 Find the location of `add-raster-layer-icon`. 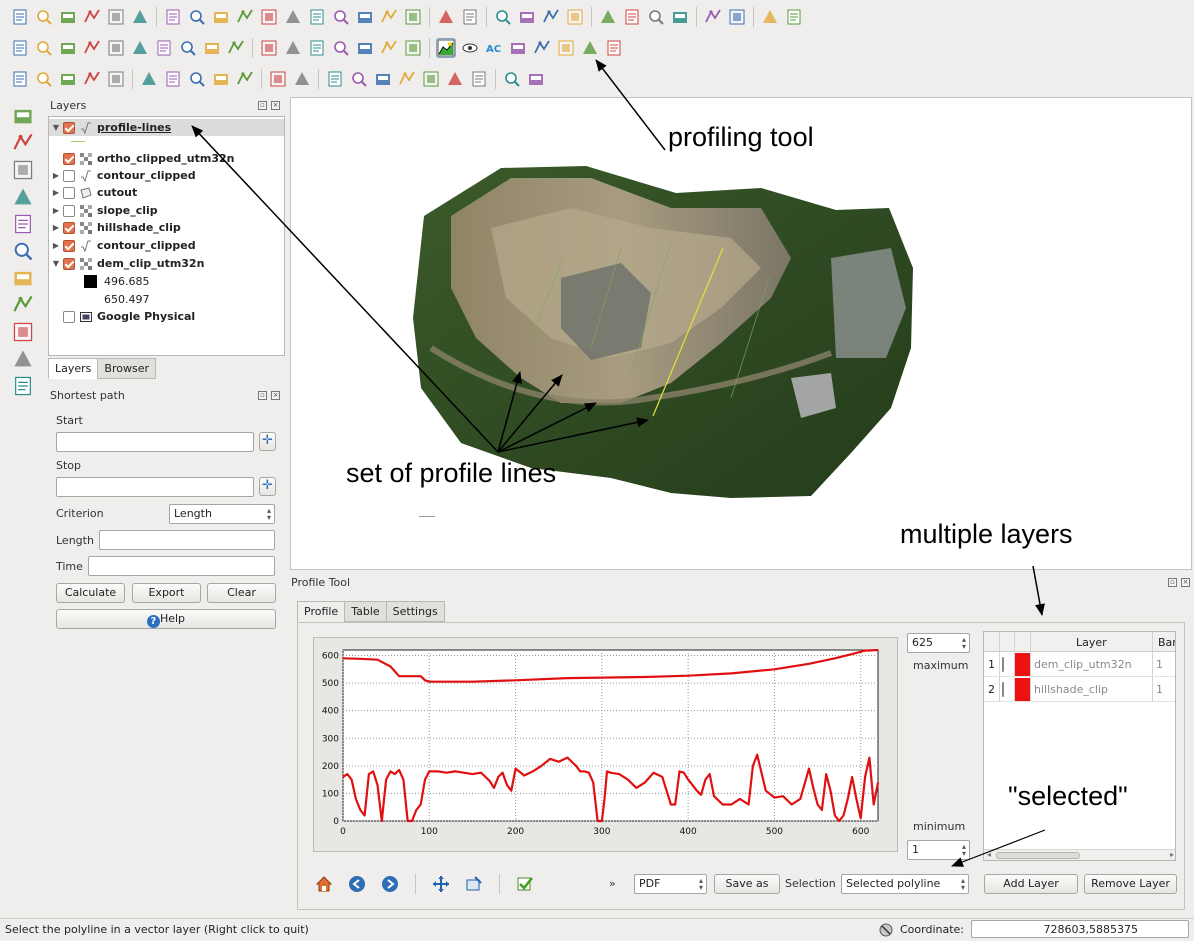

add-raster-layer-icon is located at coordinates (44, 79).